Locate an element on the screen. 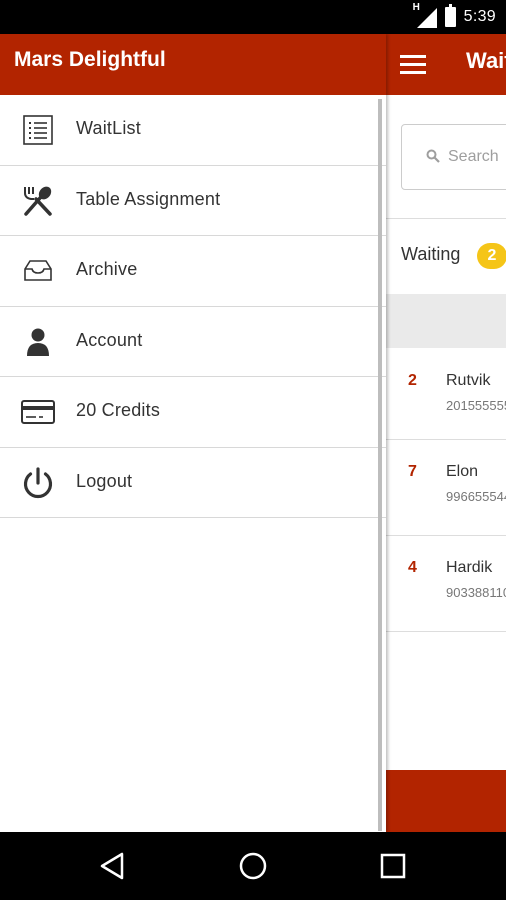 Image resolution: width=506 pixels, height=900 pixels. party-size: 4 is located at coordinates (412, 567).